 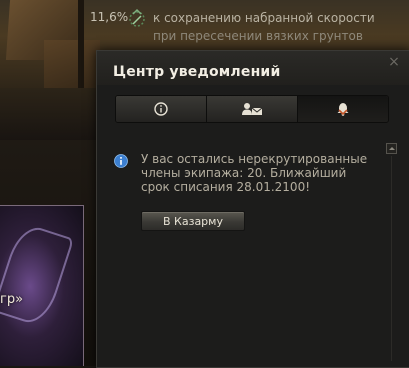 What do you see at coordinates (394, 62) in the screenshot?
I see `close-icon: ×` at bounding box center [394, 62].